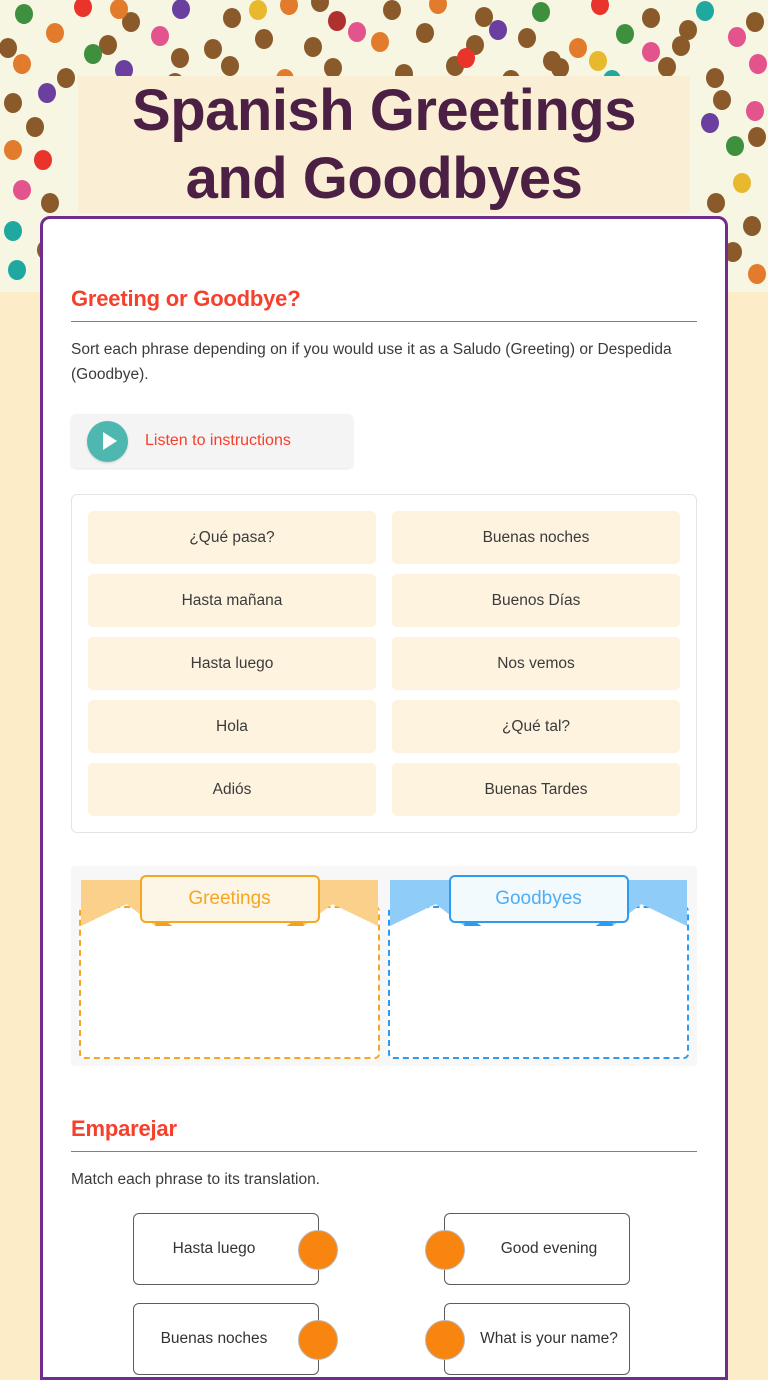  I want to click on phrase-tile: Buenas noches, so click(536, 537).